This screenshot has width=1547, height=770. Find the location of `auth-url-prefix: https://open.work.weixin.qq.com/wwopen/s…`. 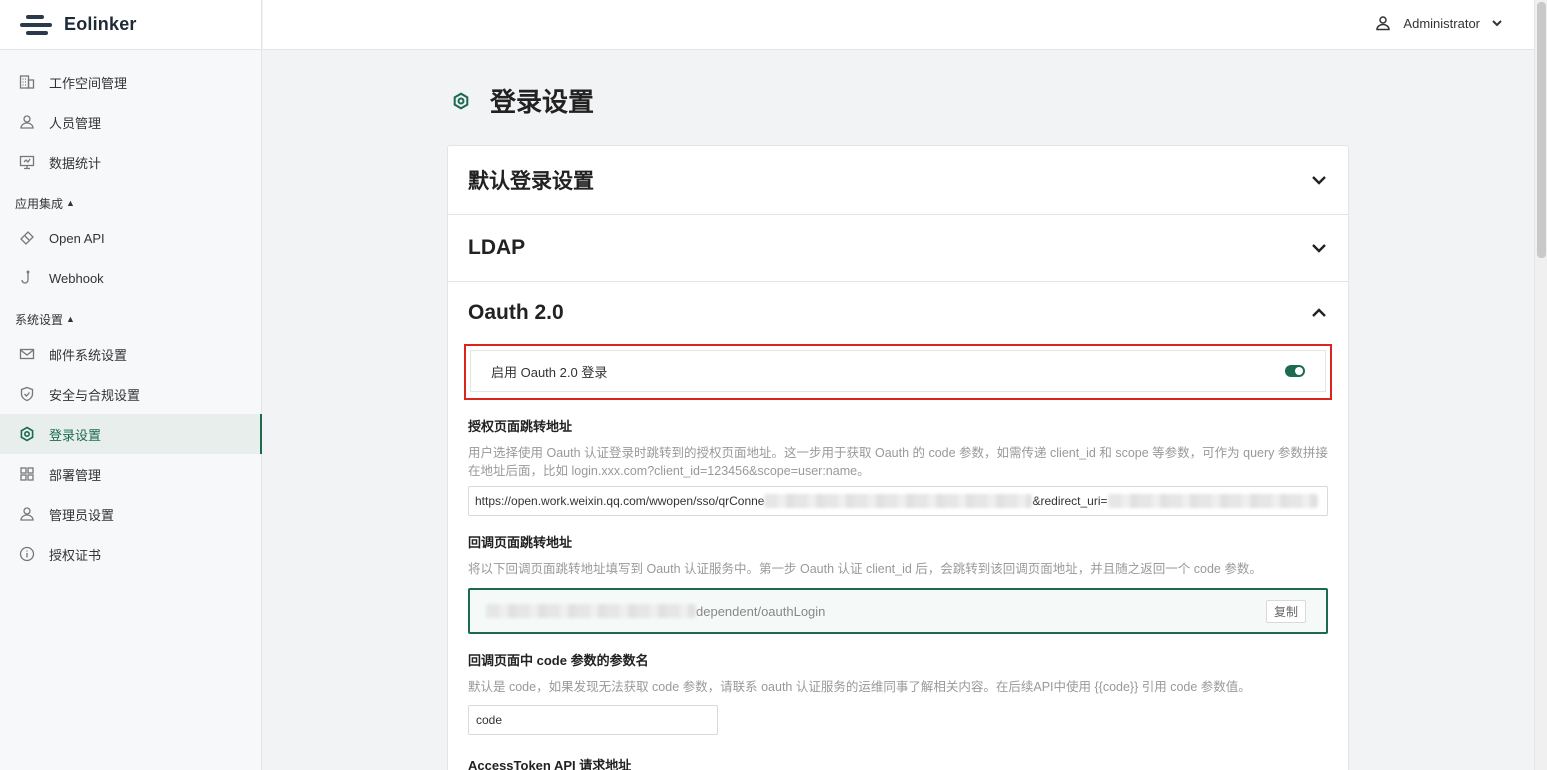

auth-url-prefix: https://open.work.weixin.qq.com/wwopen/s… is located at coordinates (620, 501).